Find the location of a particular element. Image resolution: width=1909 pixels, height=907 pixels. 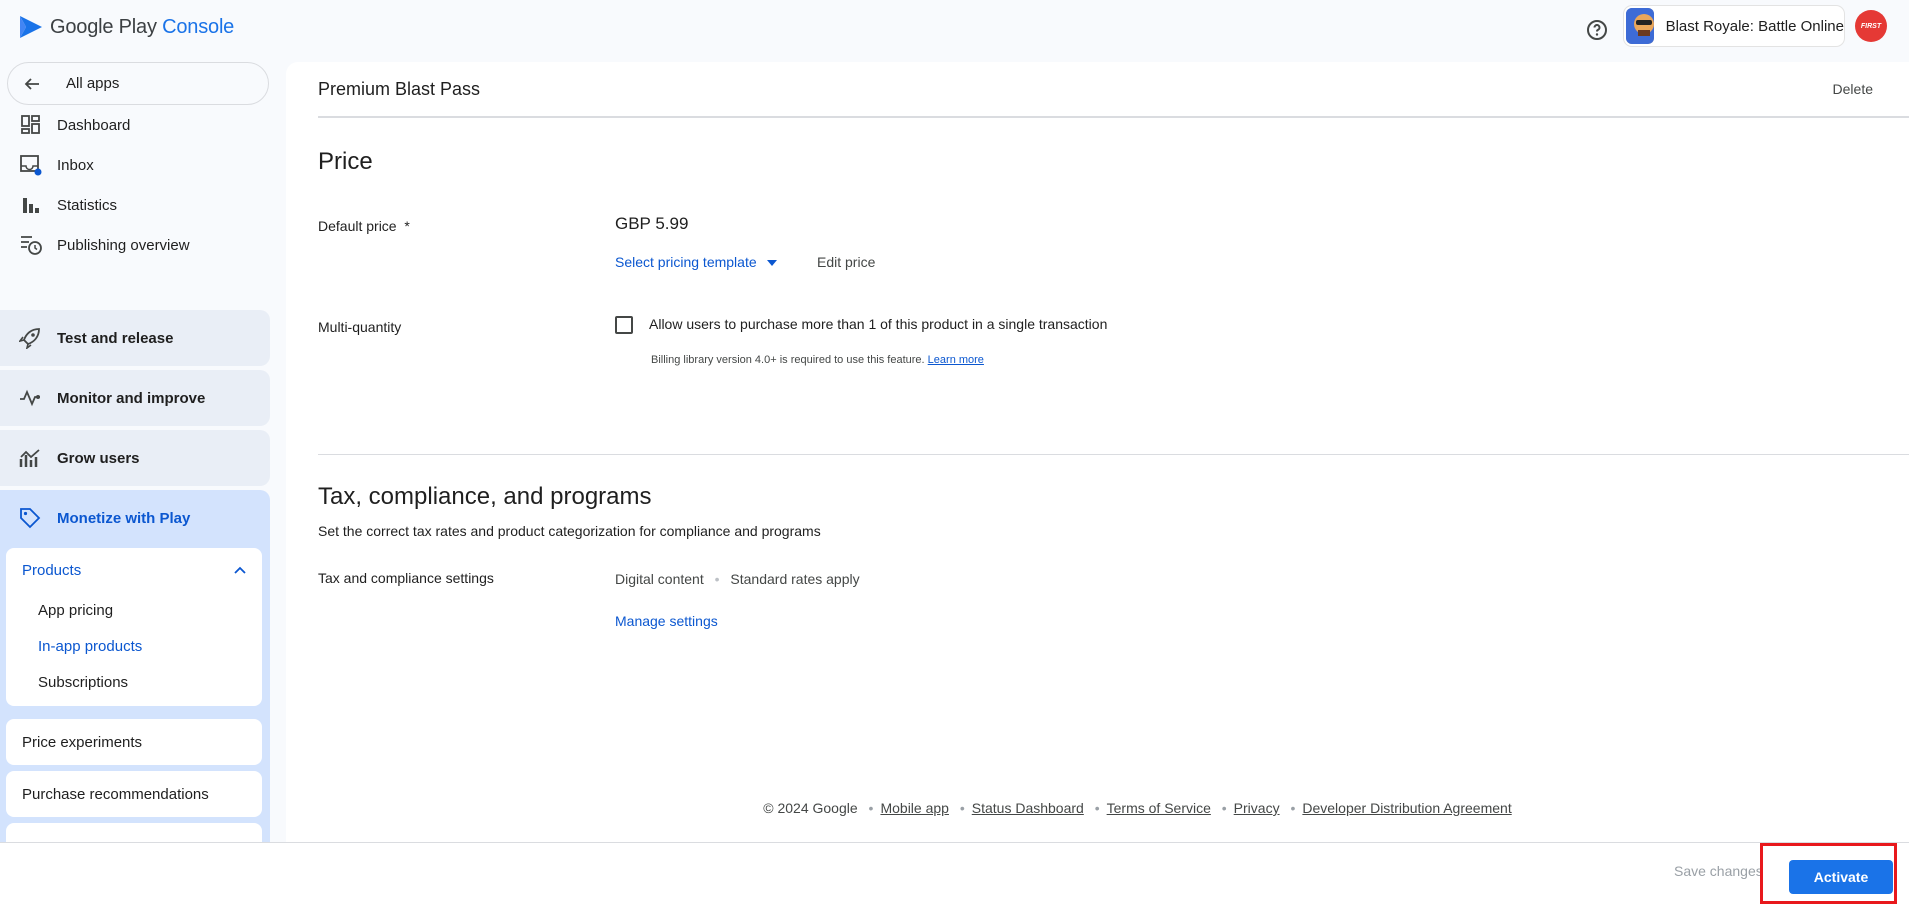

sidebar-item-price-experiments: Price experiments is located at coordinates (134, 742).